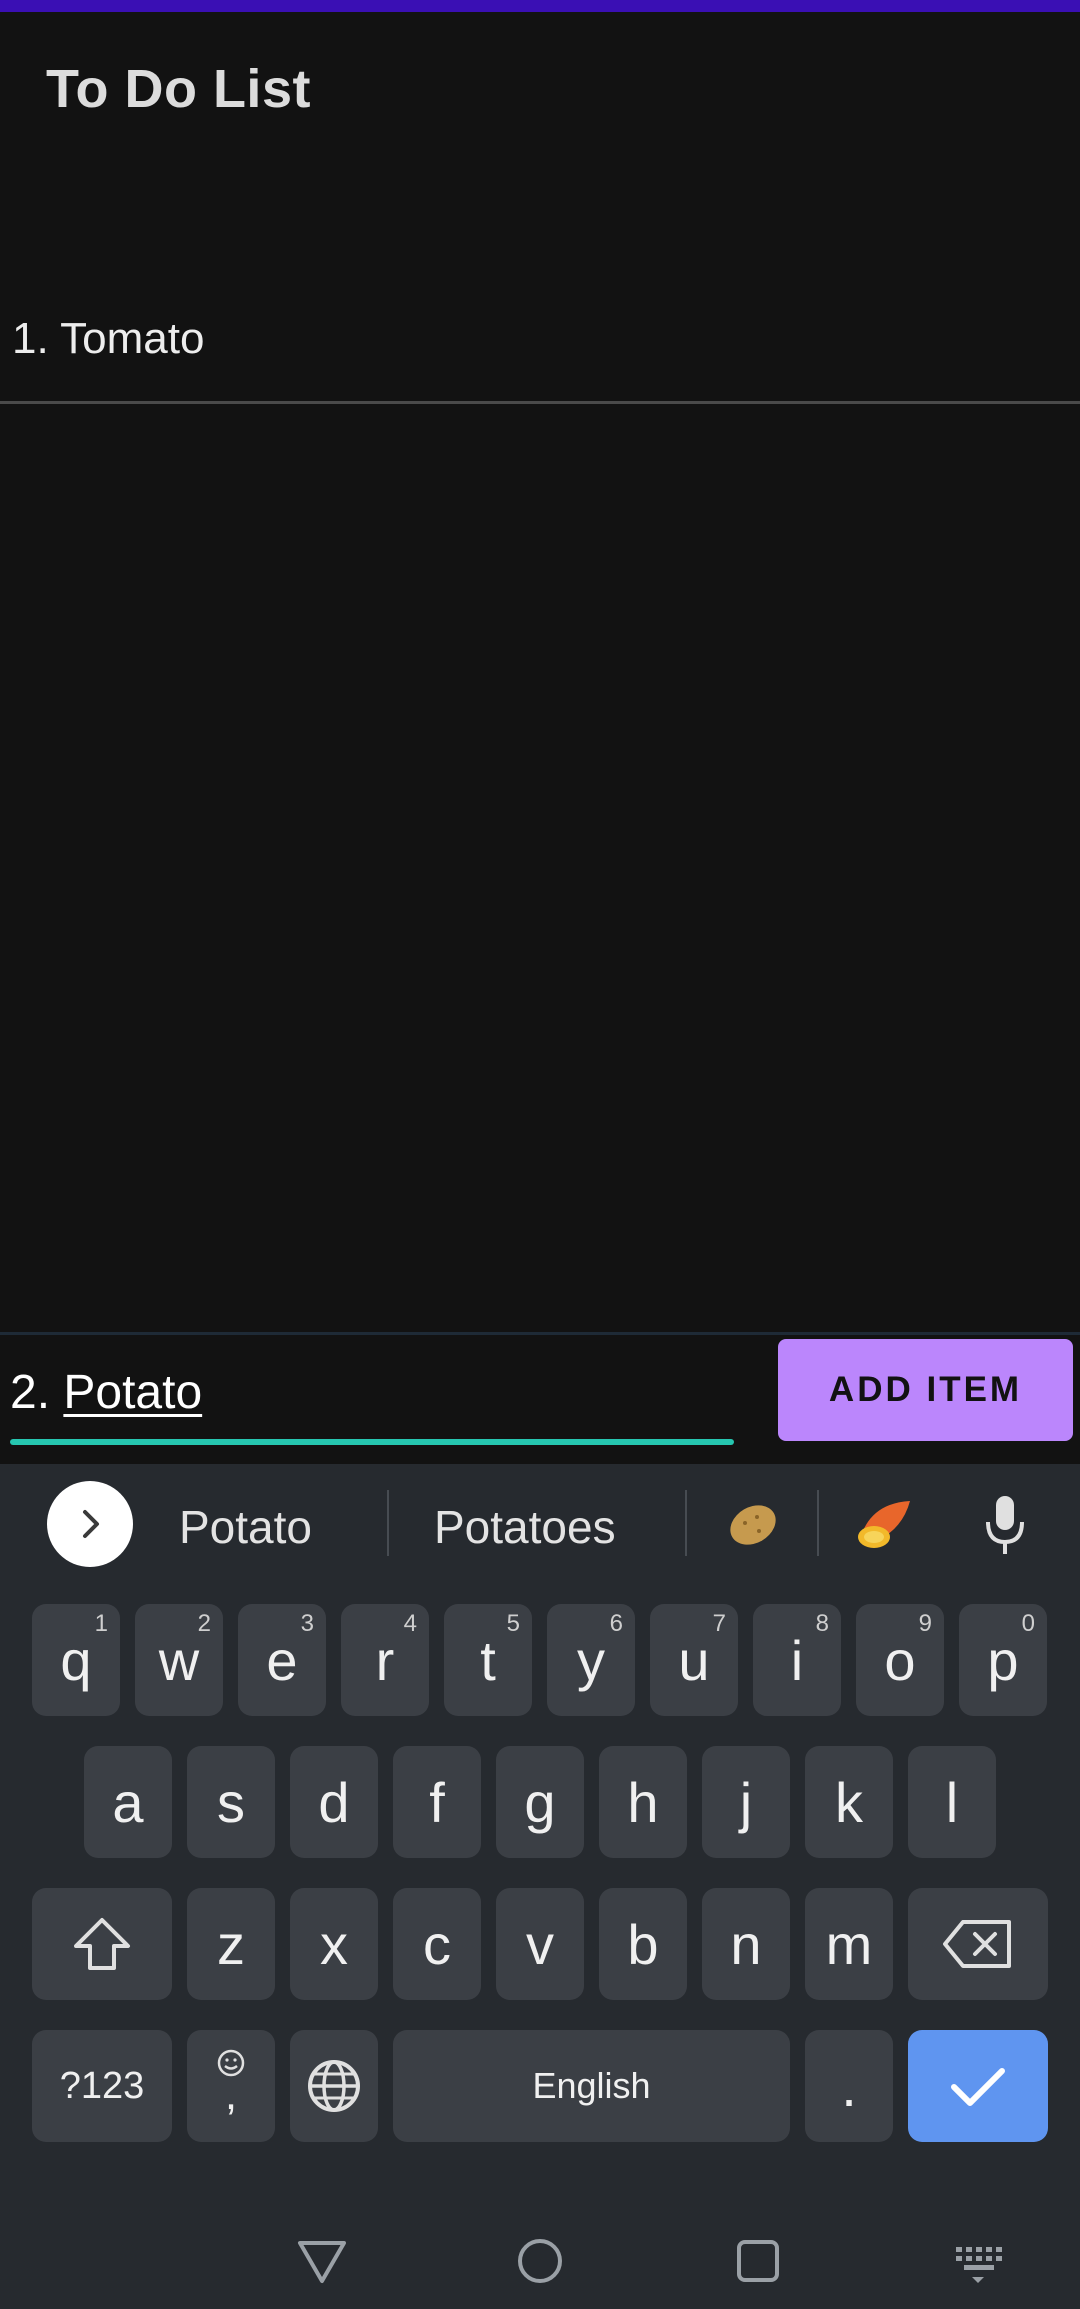 The height and width of the screenshot is (2309, 1080). Describe the element at coordinates (540, 6) in the screenshot. I see `status-bar` at that location.